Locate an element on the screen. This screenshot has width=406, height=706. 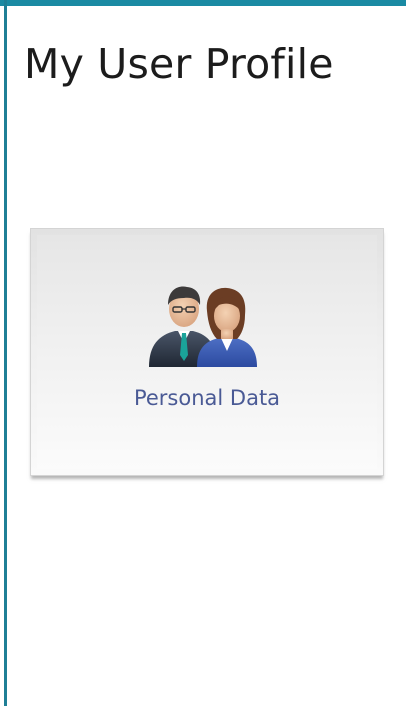
top-accent-bar is located at coordinates (203, 3).